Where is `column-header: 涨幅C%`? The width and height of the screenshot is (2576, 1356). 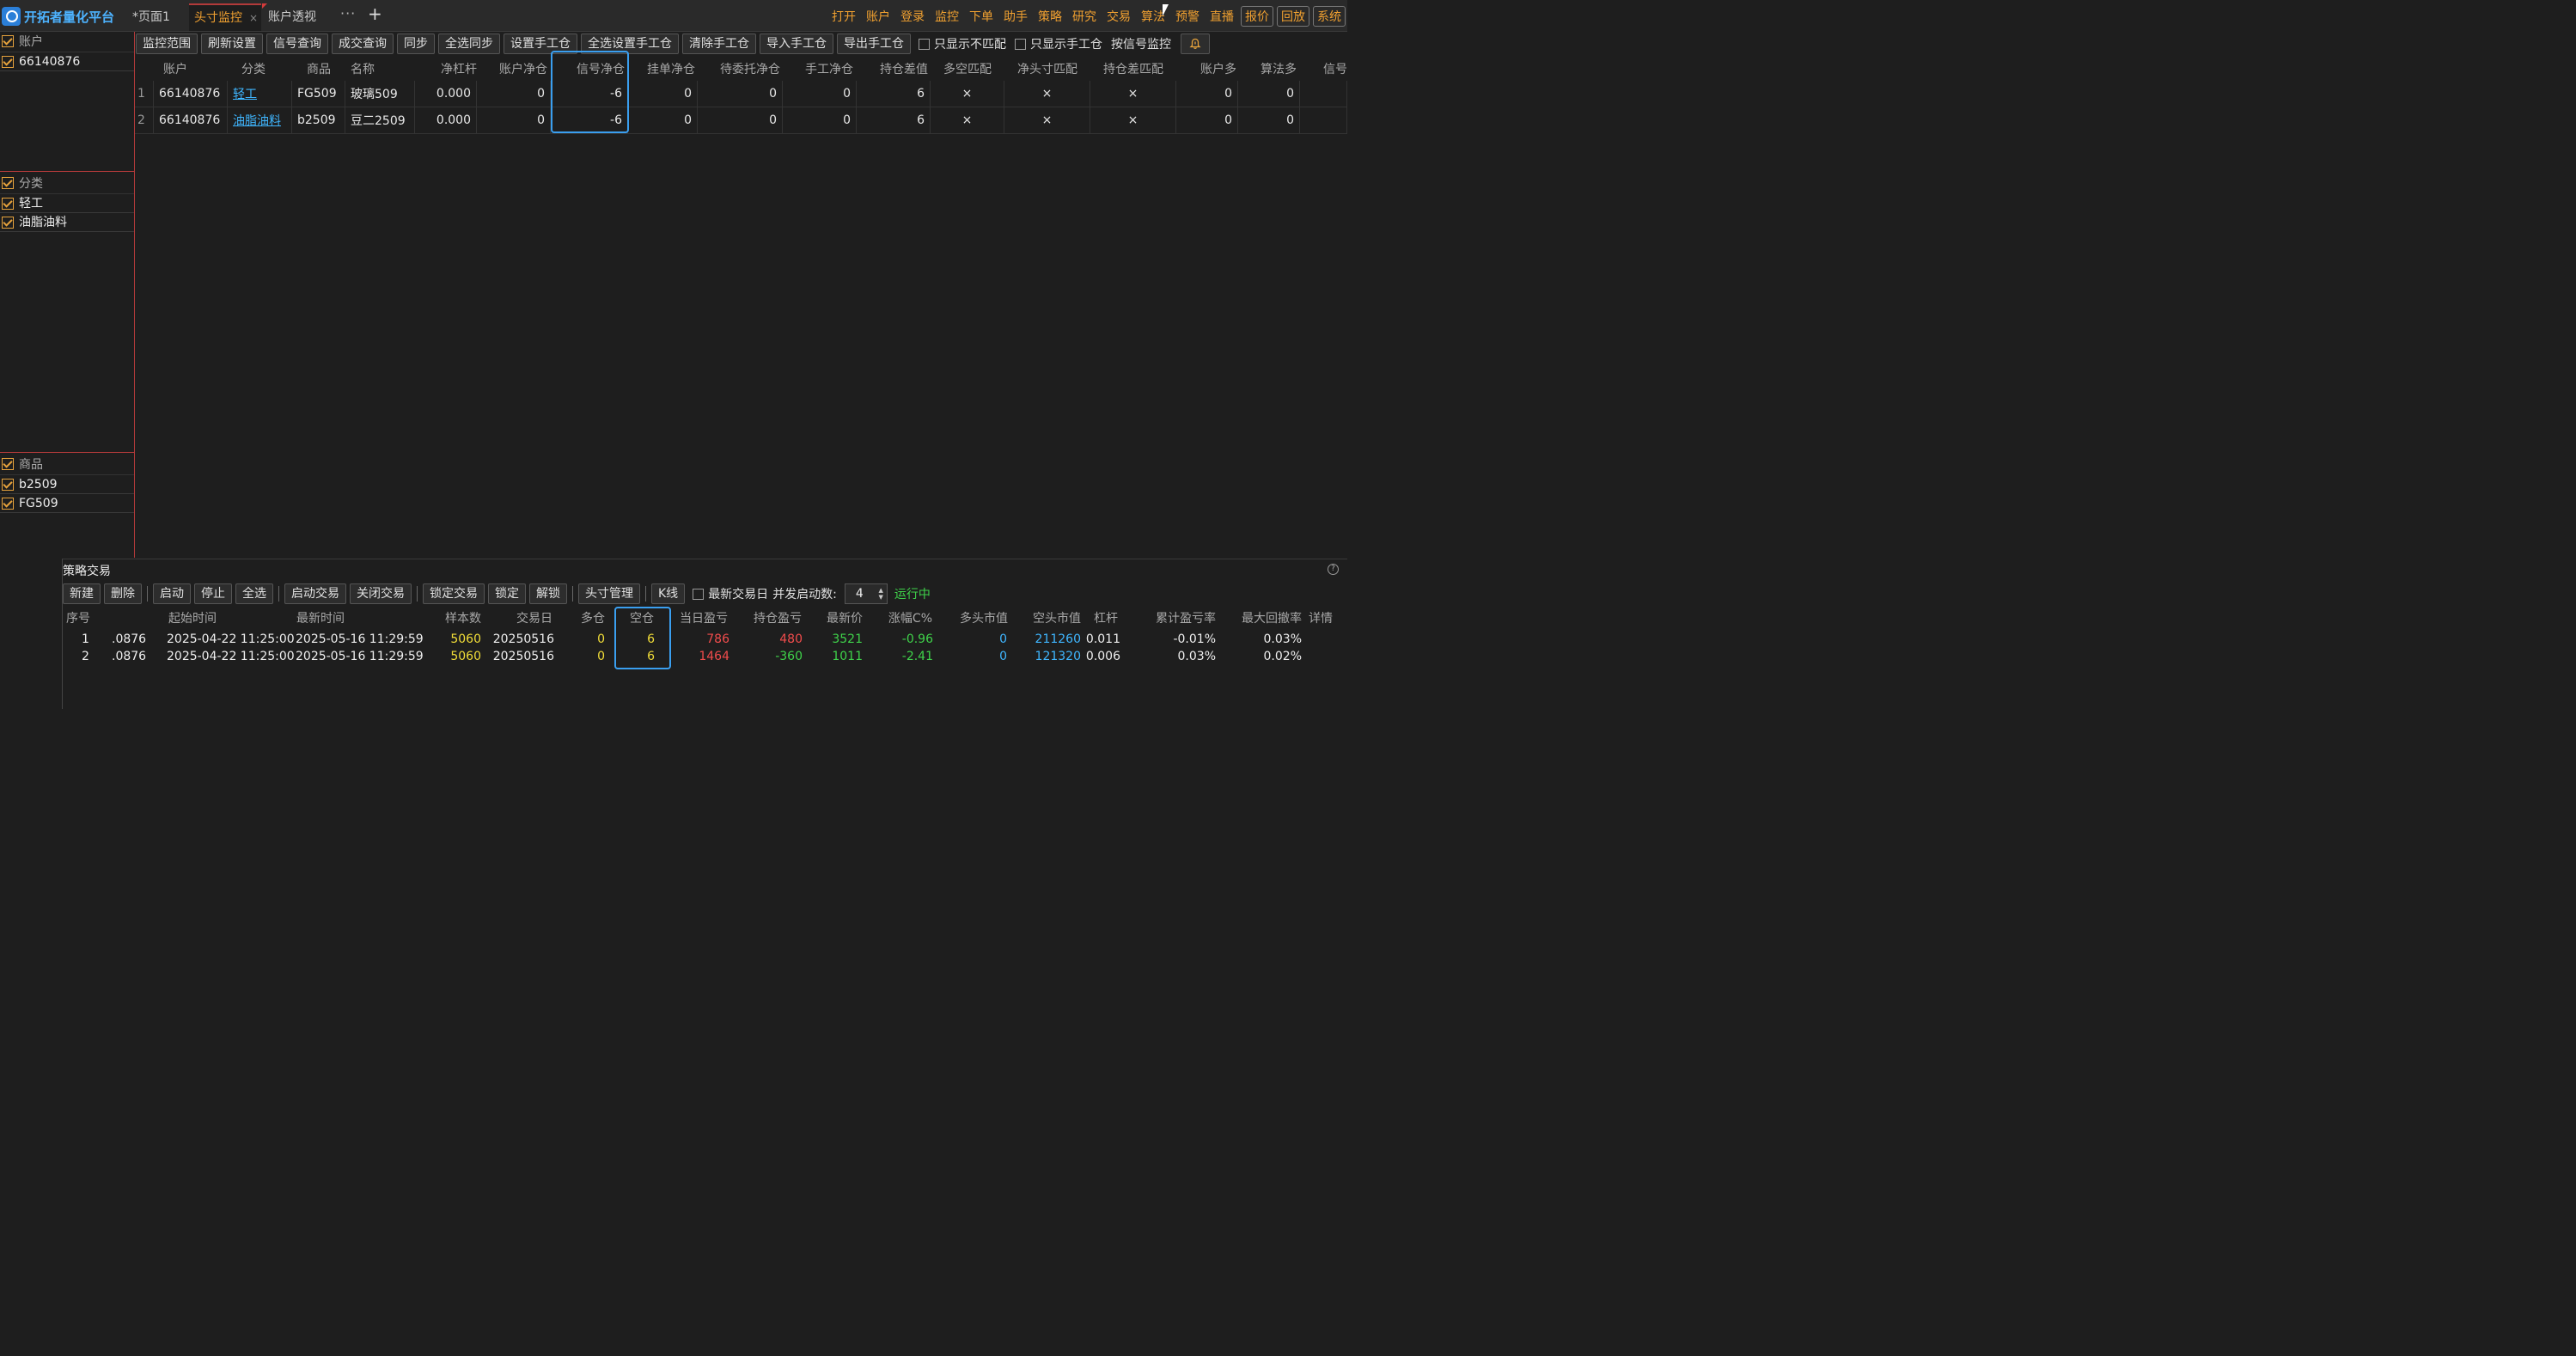 column-header: 涨幅C% is located at coordinates (910, 617).